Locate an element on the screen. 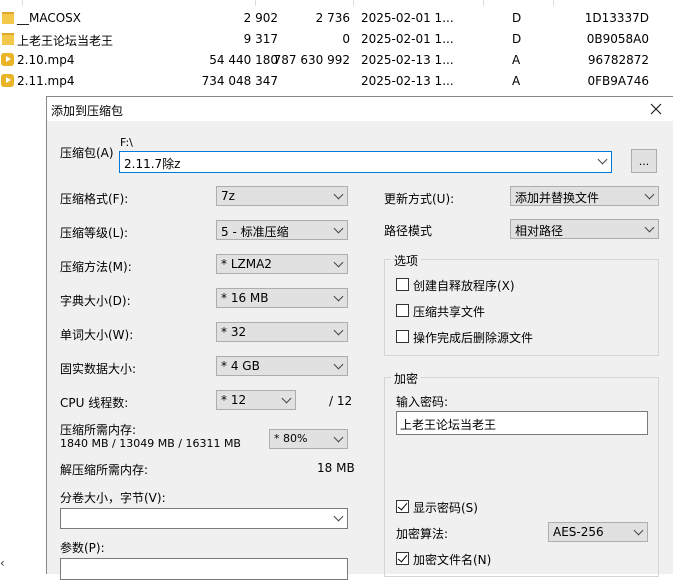  threads-max: / 12 is located at coordinates (341, 401).